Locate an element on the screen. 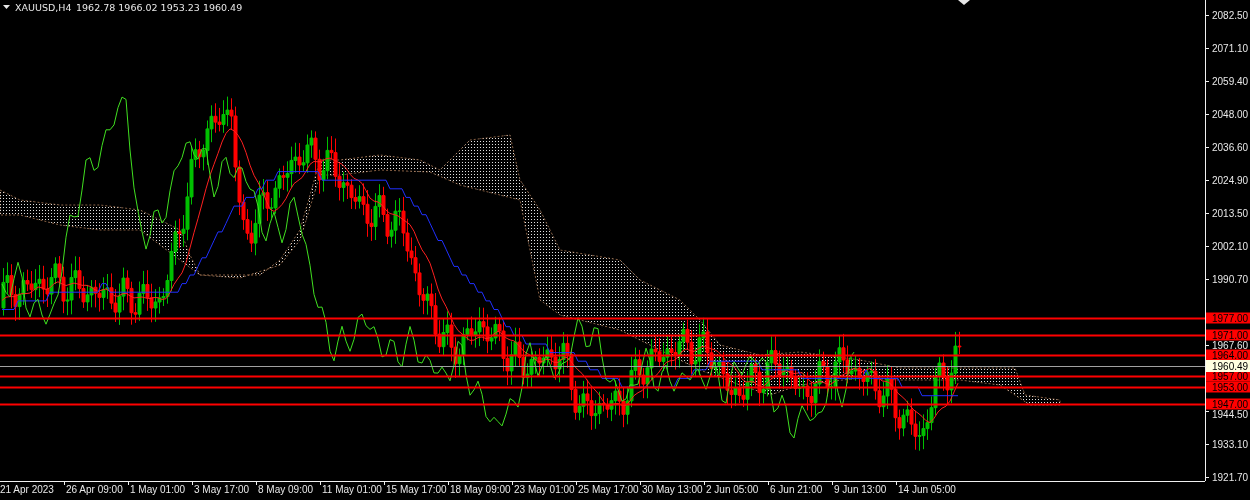 This screenshot has height=500, width=1250. price-axis-label: 2071.10 is located at coordinates (1230, 48).